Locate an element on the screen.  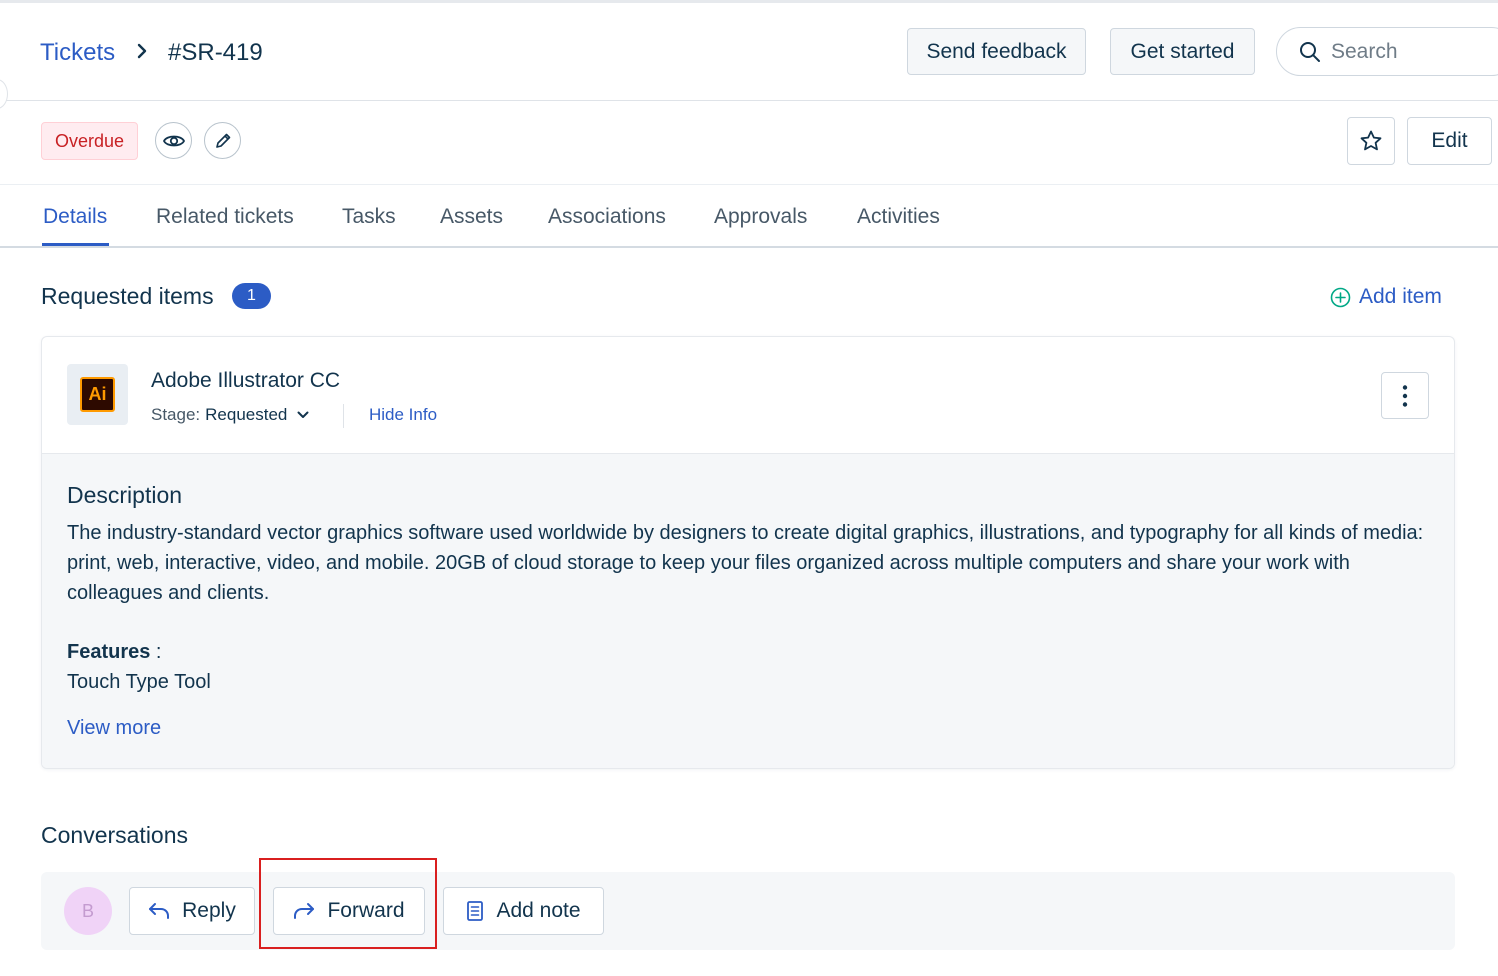
watch-button is located at coordinates (173, 140).